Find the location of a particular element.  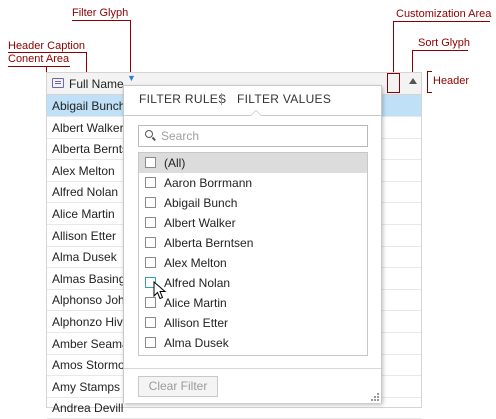

cell-full-name: Alberta Bernts is located at coordinates (90, 149).